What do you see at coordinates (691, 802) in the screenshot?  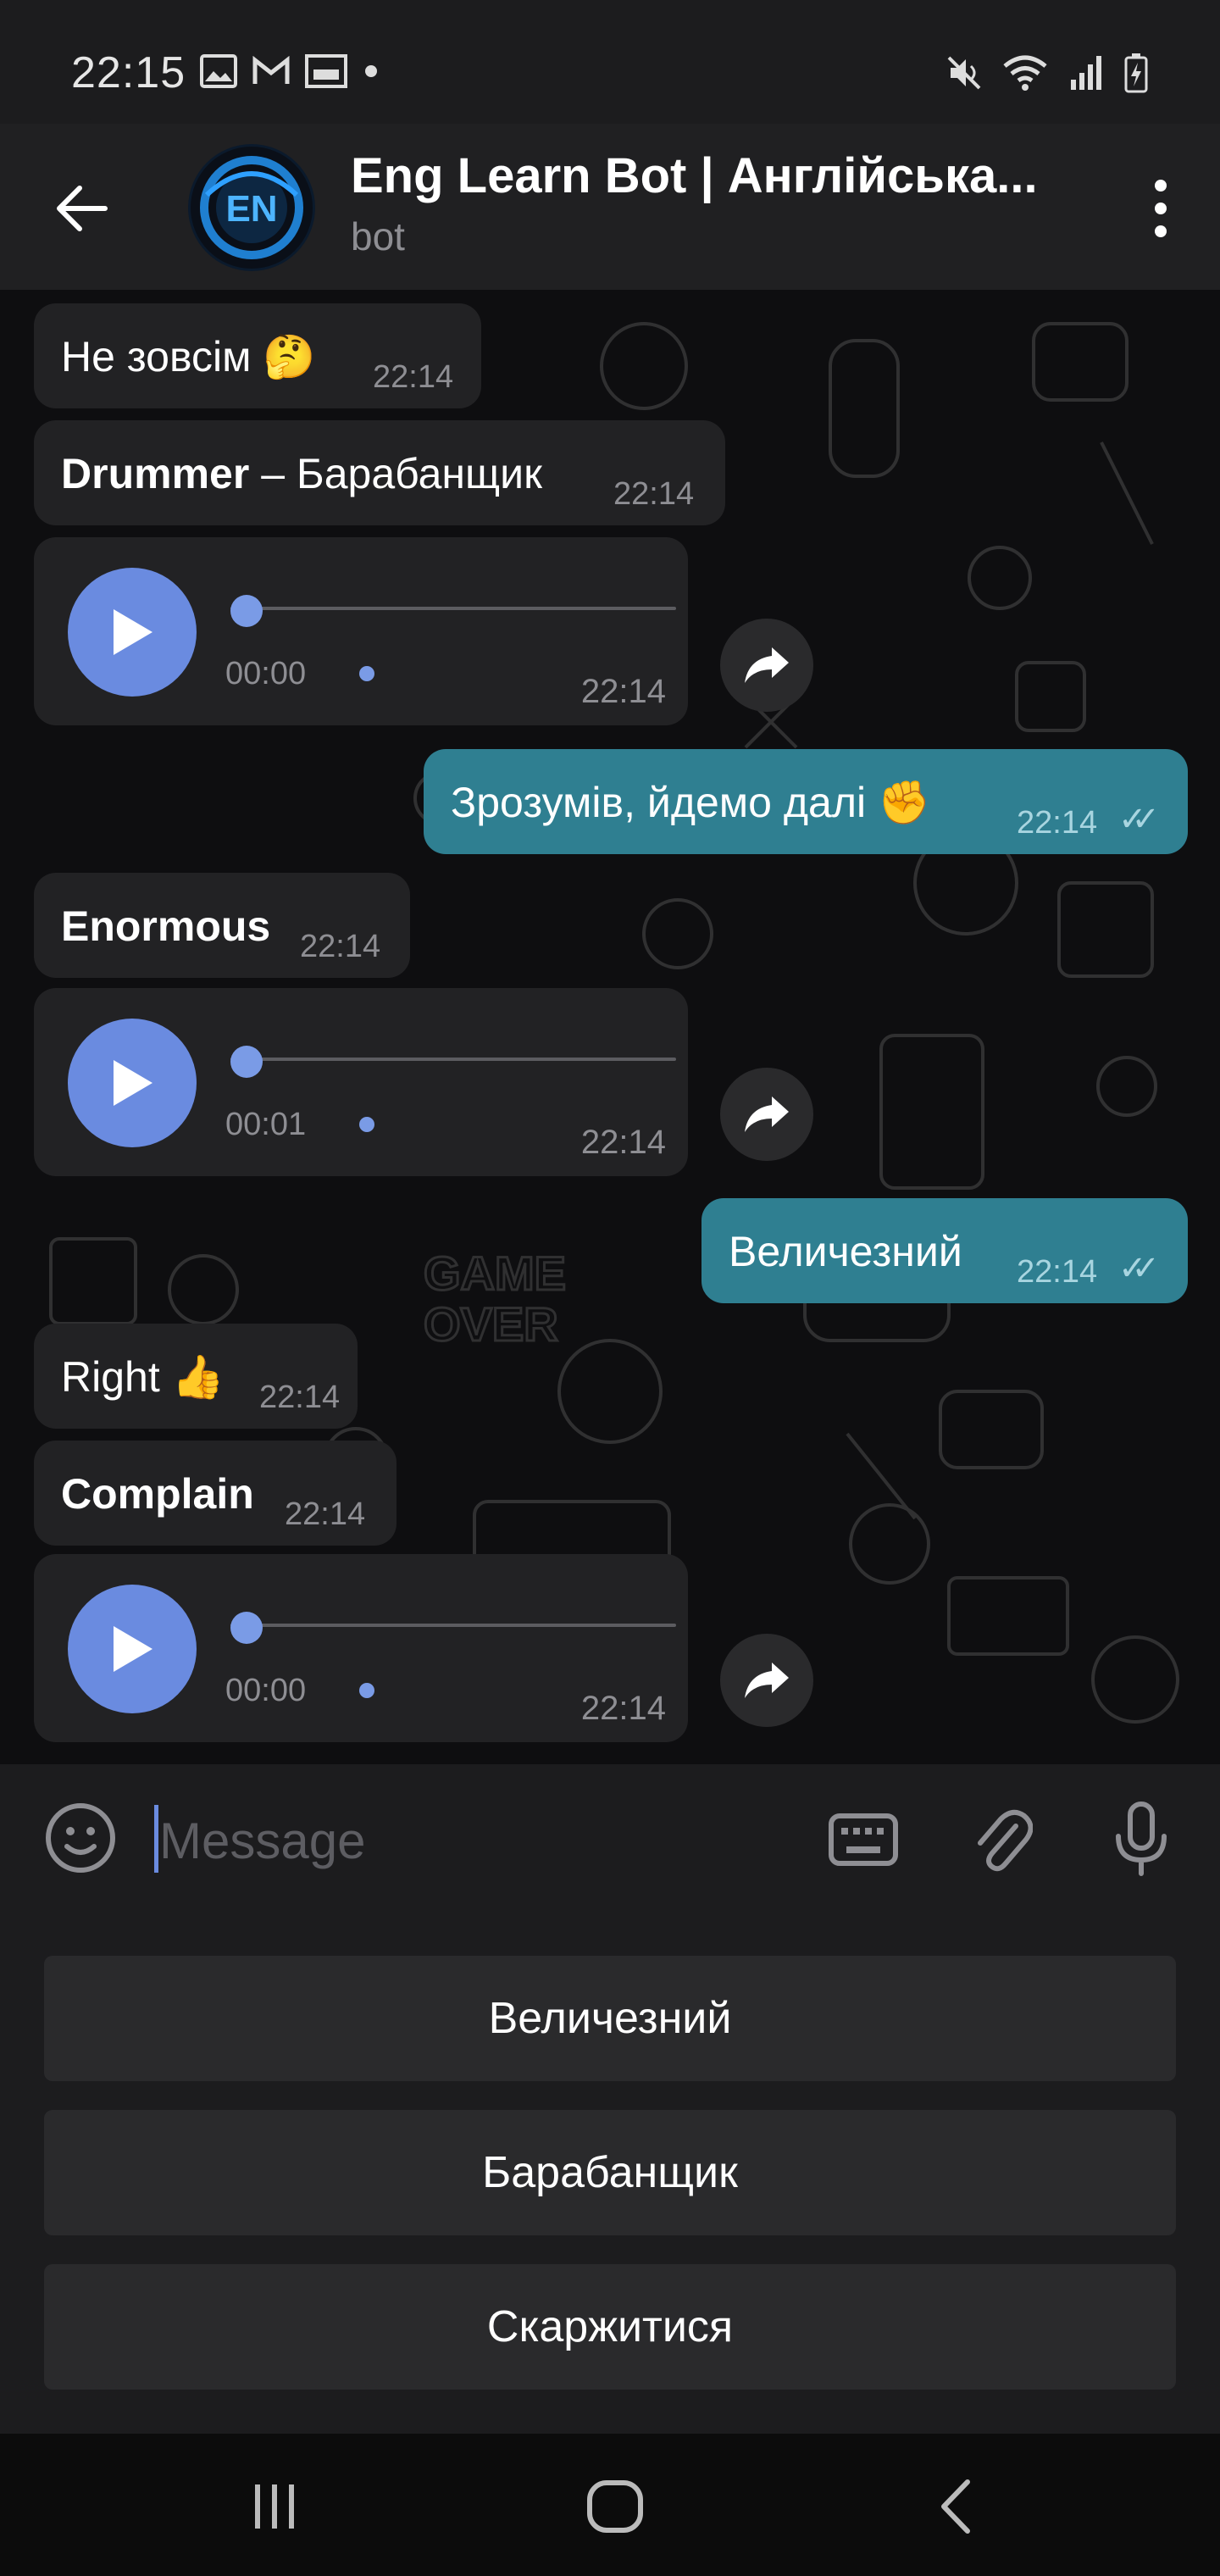 I see `message-text: Зрозумів, йдемо далі ✊` at bounding box center [691, 802].